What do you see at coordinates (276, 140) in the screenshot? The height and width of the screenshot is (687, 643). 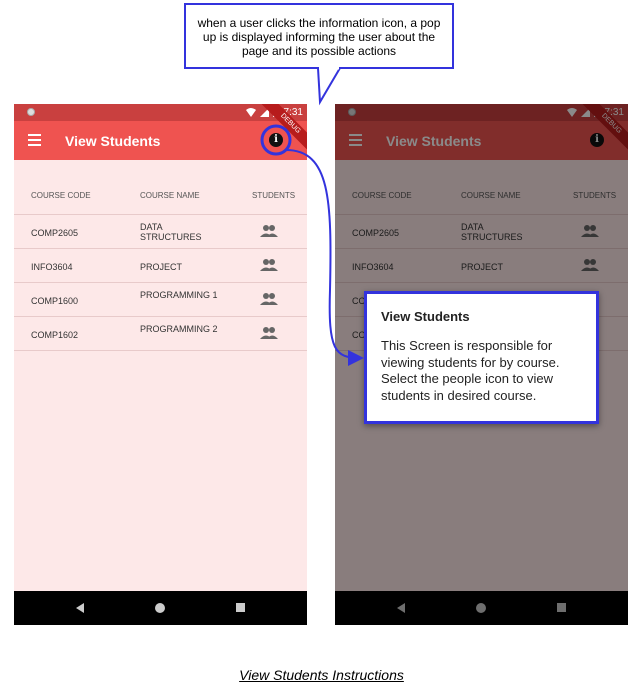 I see `info-icon: i` at bounding box center [276, 140].